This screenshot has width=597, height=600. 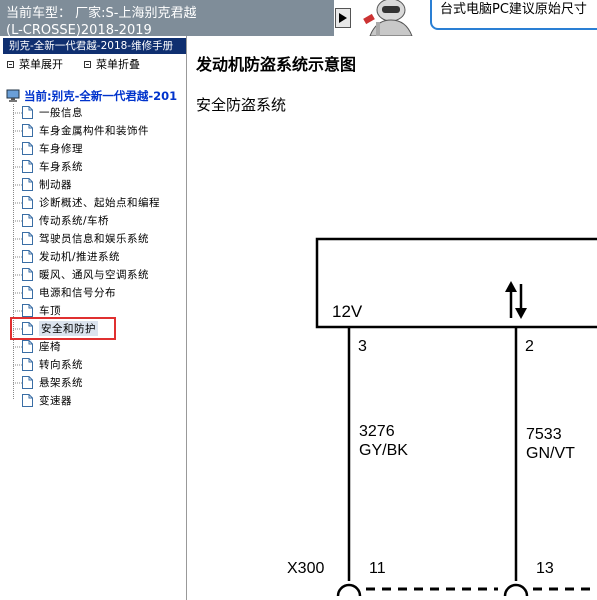 What do you see at coordinates (94, 131) in the screenshot?
I see `tree-item-label: 车身金属构件和装饰件` at bounding box center [94, 131].